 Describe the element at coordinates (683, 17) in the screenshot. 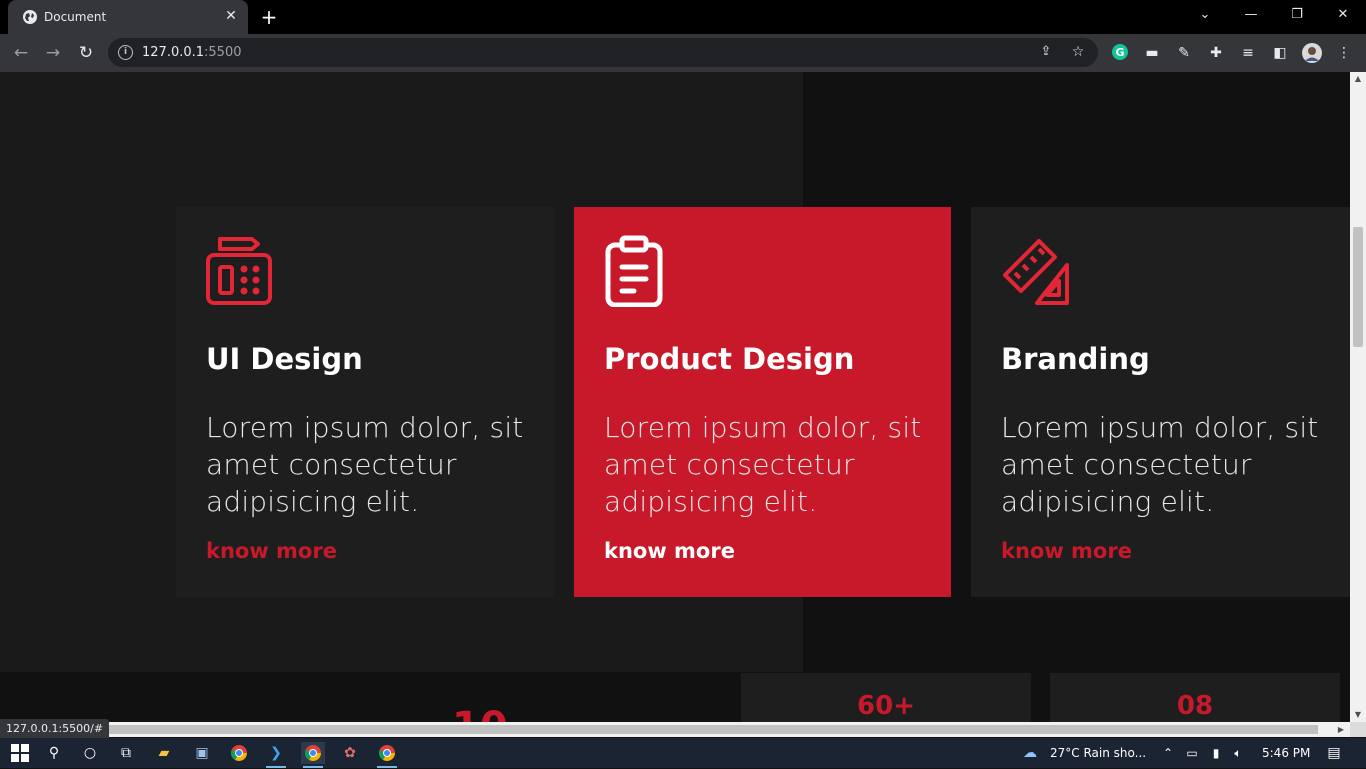

I see `browser-tab-bar: Document ✕ + ⌄ — ❐ ✕` at that location.